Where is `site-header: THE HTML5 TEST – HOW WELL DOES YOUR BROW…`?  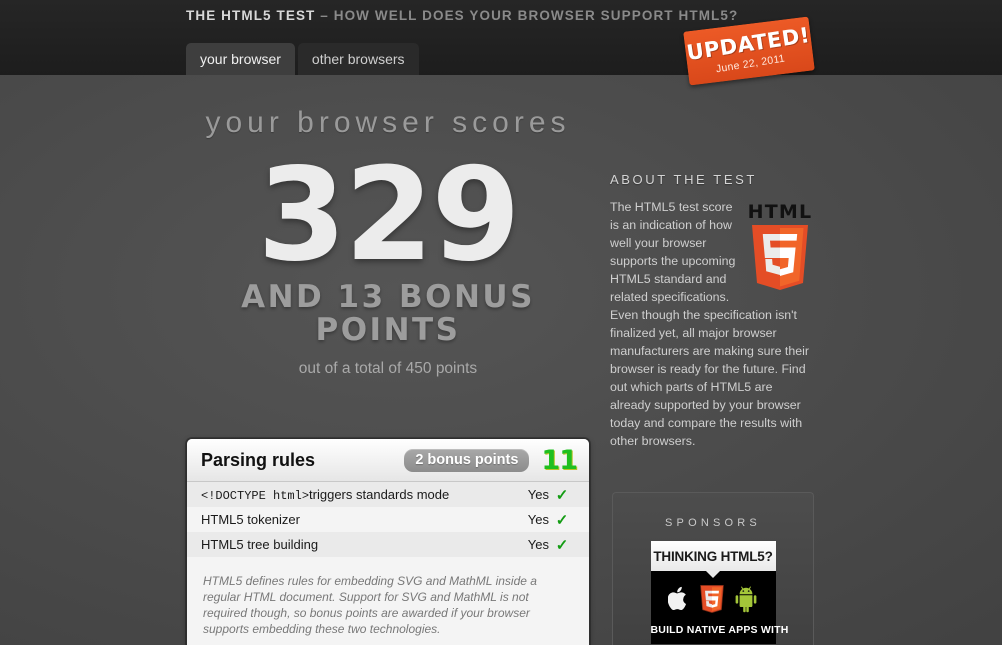 site-header: THE HTML5 TEST – HOW WELL DOES YOUR BROW… is located at coordinates (501, 43).